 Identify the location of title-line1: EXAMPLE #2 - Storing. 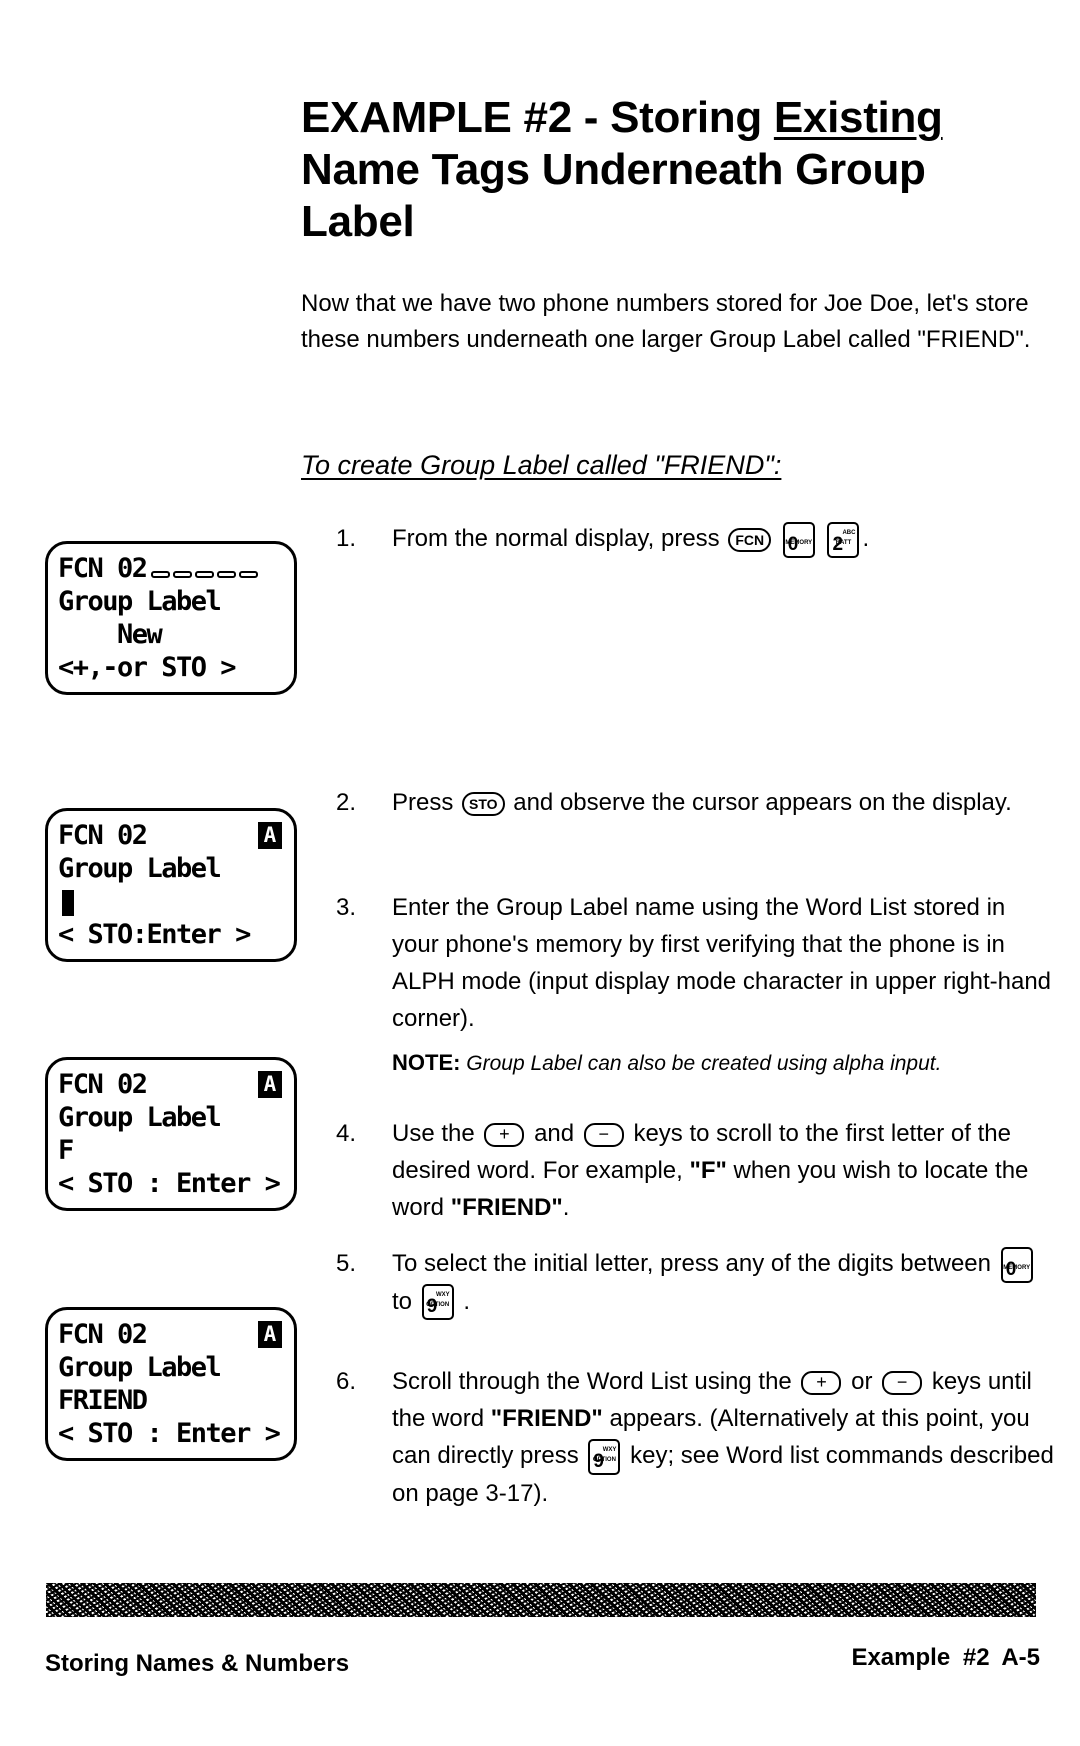
(537, 117).